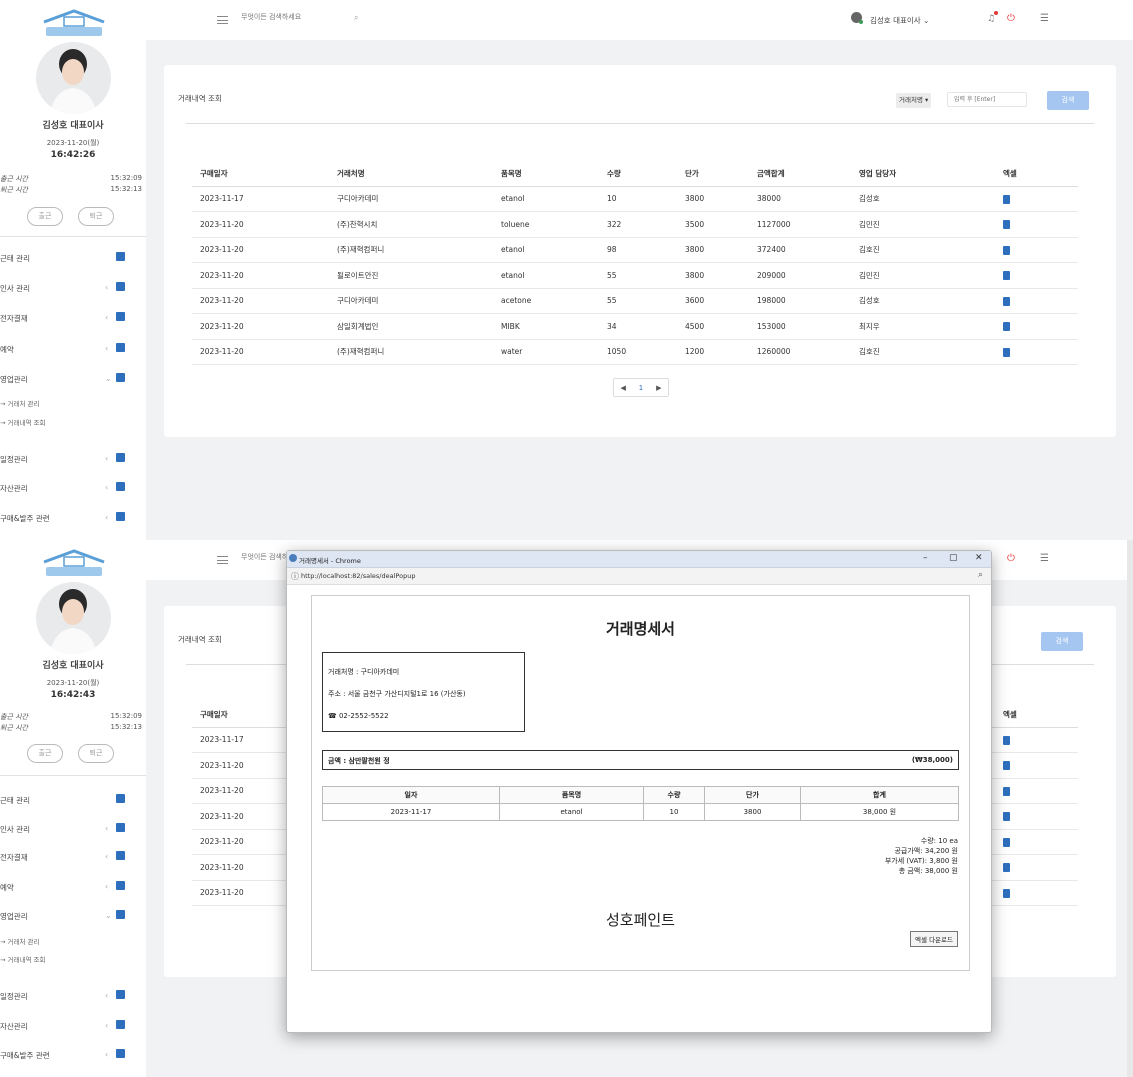 The image size is (1133, 1077). Describe the element at coordinates (120, 1024) in the screenshot. I see `assets-icon` at that location.